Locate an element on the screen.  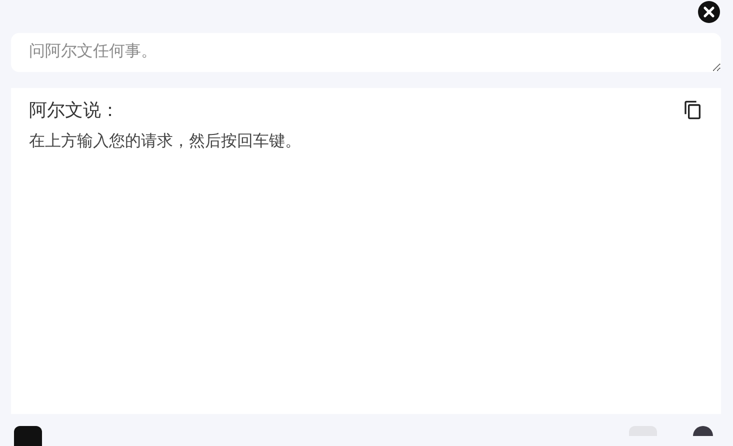
close-button is located at coordinates (709, 12).